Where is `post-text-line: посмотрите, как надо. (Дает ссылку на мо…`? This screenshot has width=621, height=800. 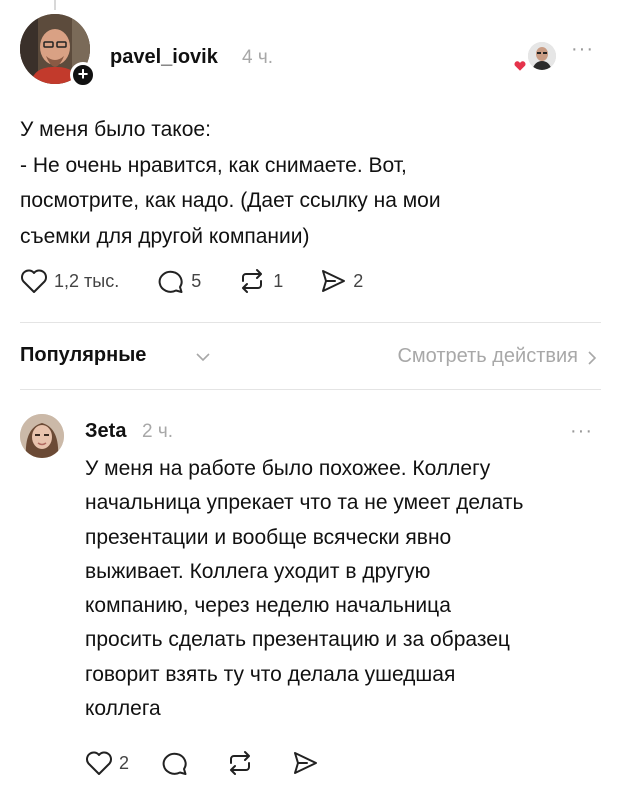 post-text-line: посмотрите, как надо. (Дает ссылку на мо… is located at coordinates (230, 200).